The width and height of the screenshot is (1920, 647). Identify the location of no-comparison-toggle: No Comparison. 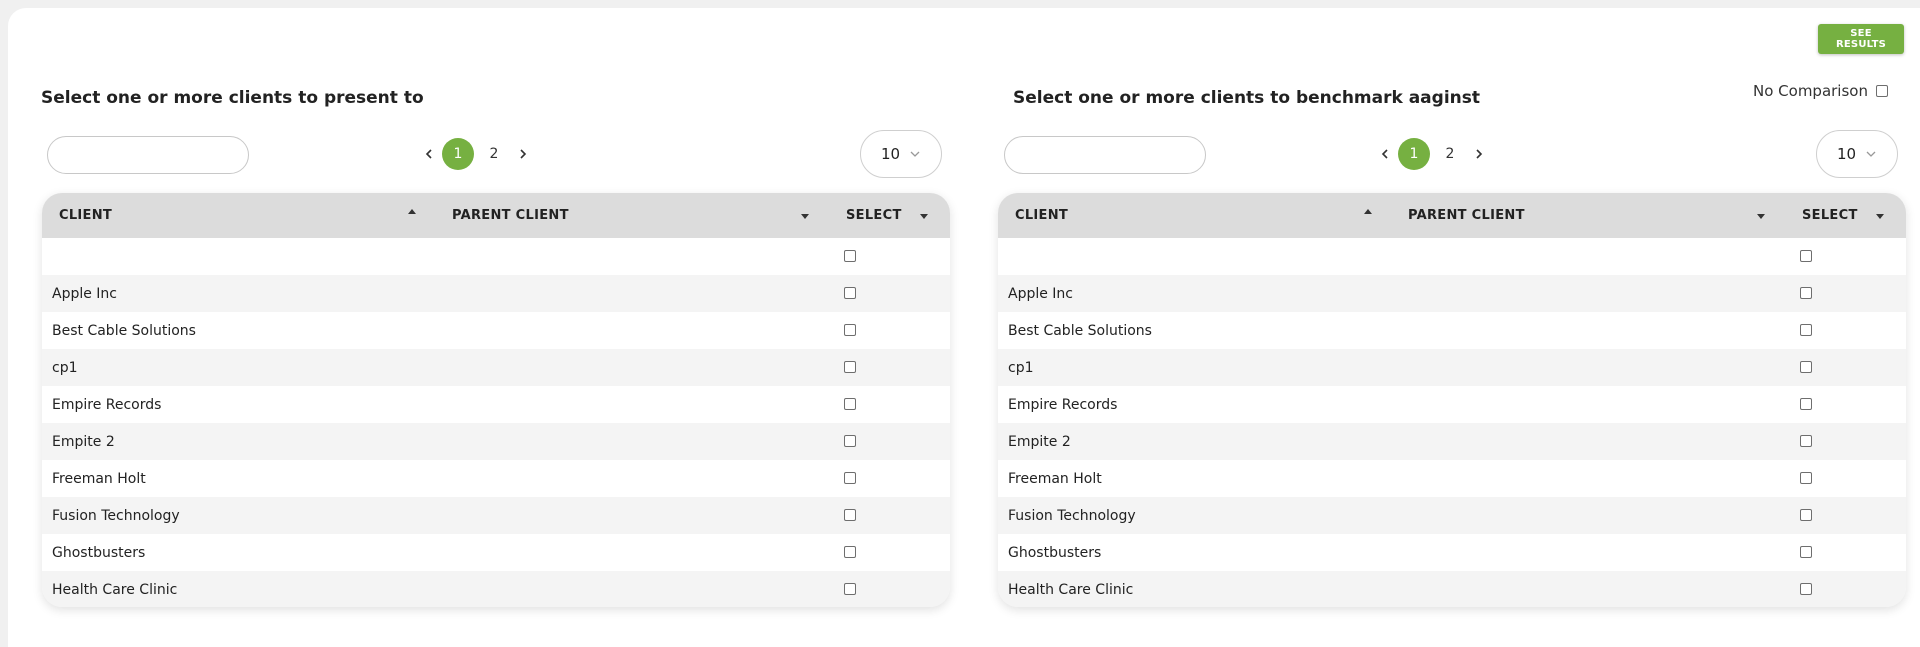
(1820, 91).